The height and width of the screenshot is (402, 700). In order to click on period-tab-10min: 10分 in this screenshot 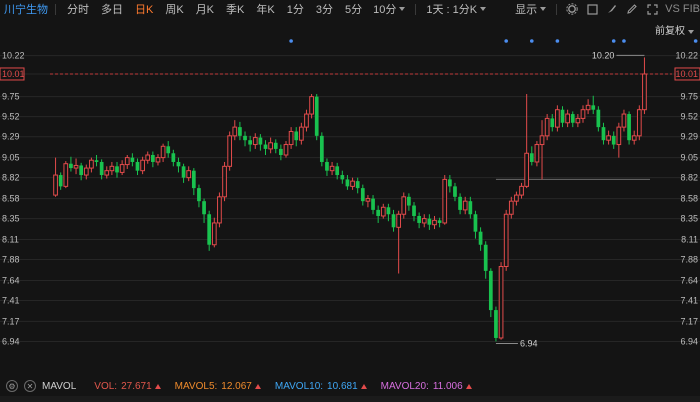, I will do `click(389, 9)`.